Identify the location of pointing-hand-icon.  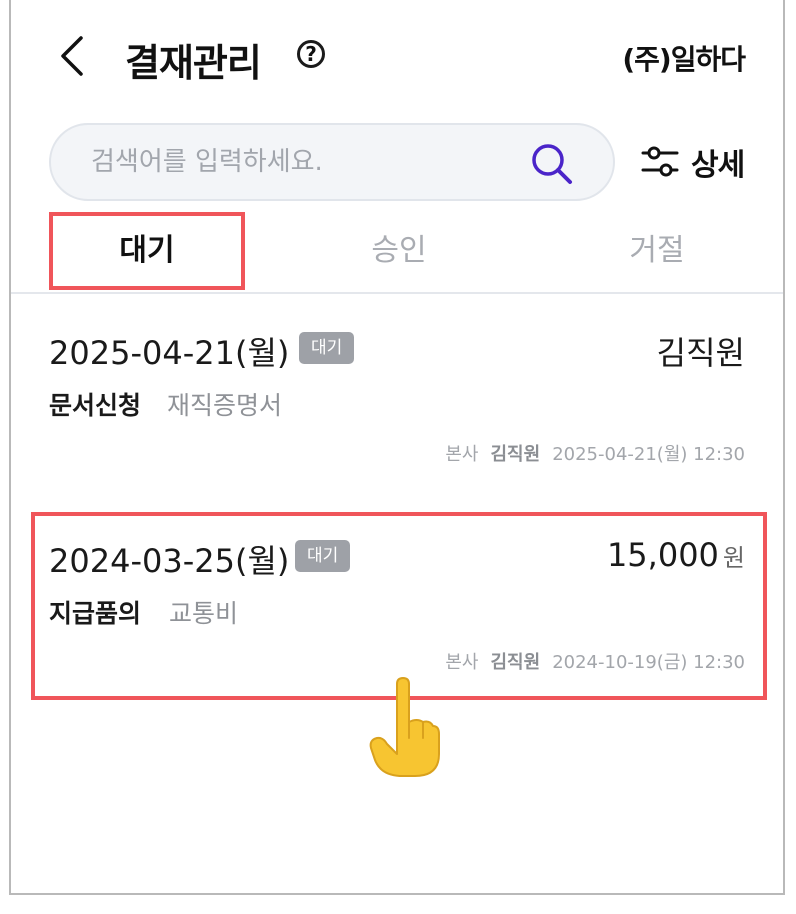
(404, 727).